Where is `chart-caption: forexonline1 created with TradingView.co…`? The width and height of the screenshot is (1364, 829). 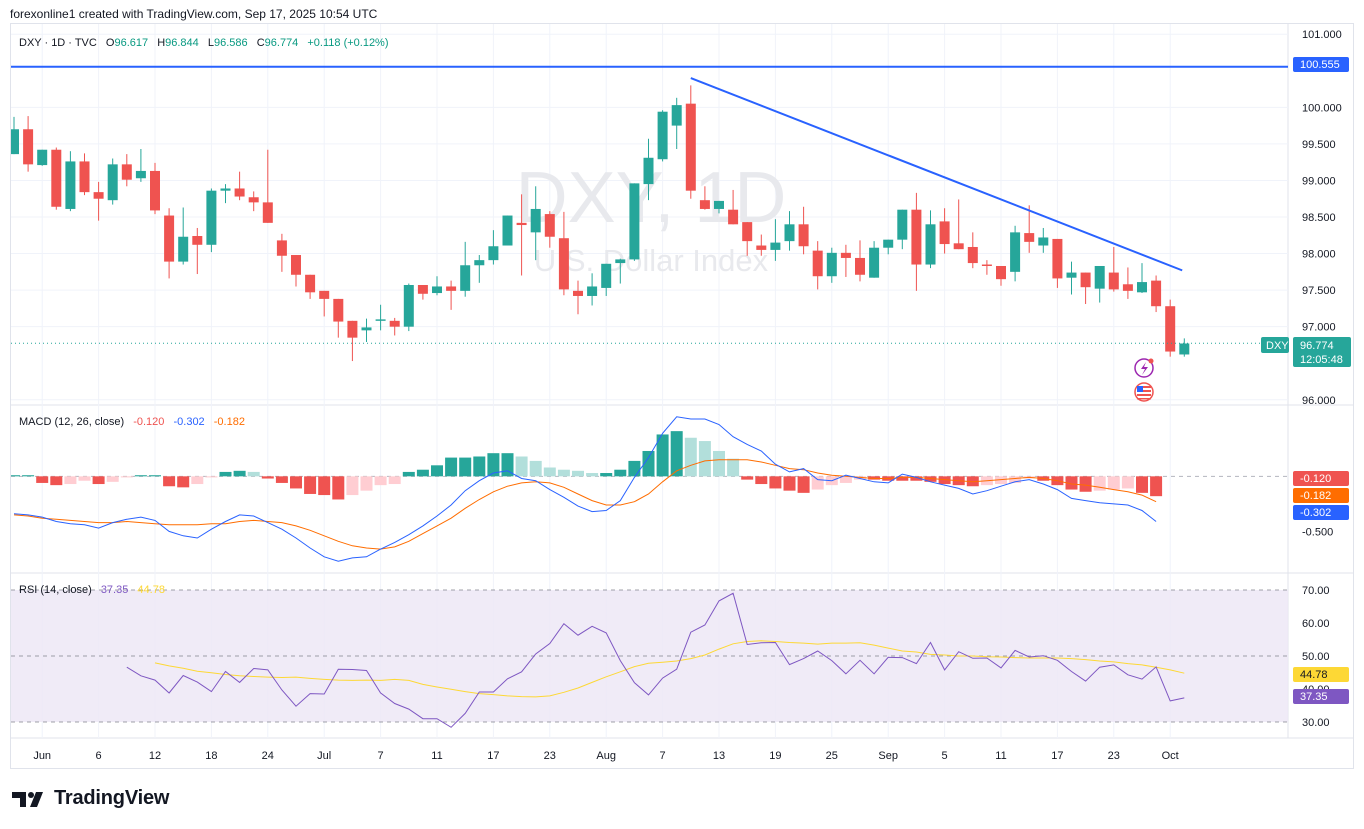
chart-caption: forexonline1 created with TradingView.co… is located at coordinates (194, 14).